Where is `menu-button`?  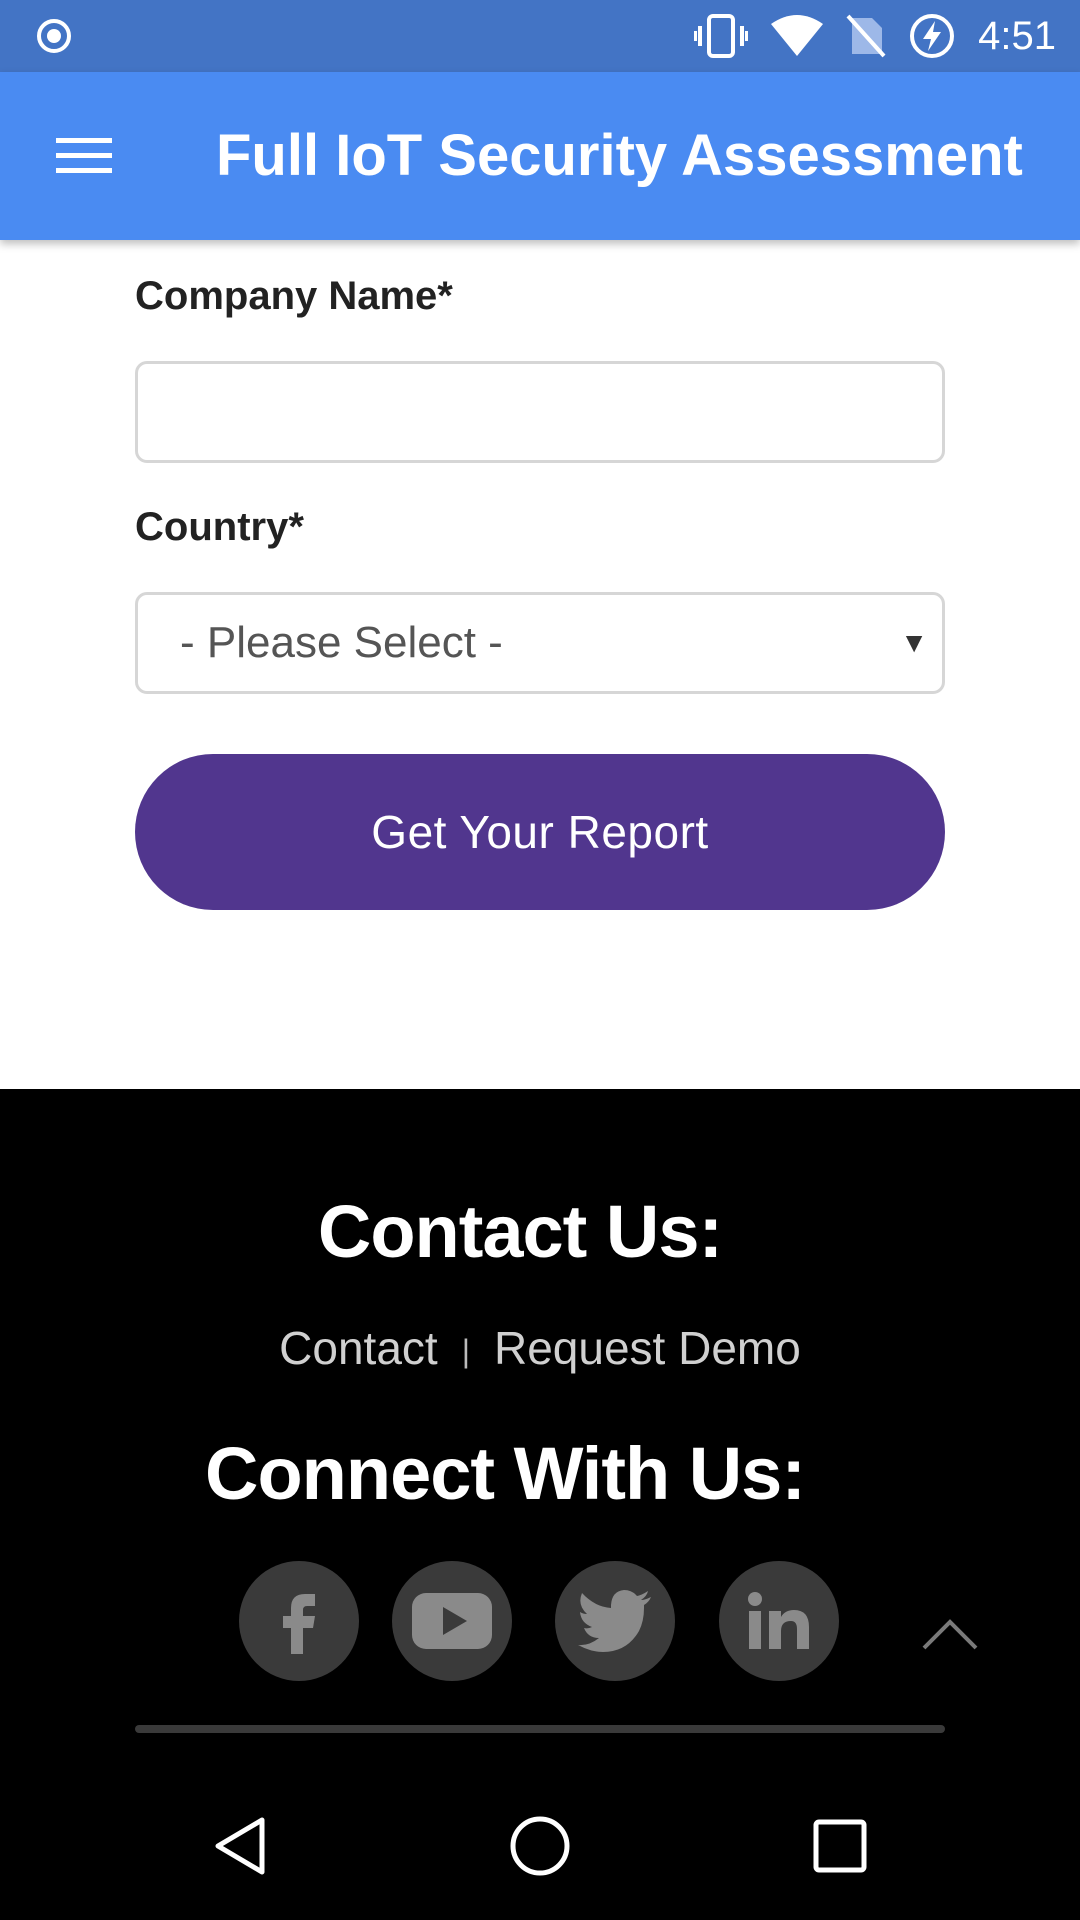
menu-button is located at coordinates (84, 156).